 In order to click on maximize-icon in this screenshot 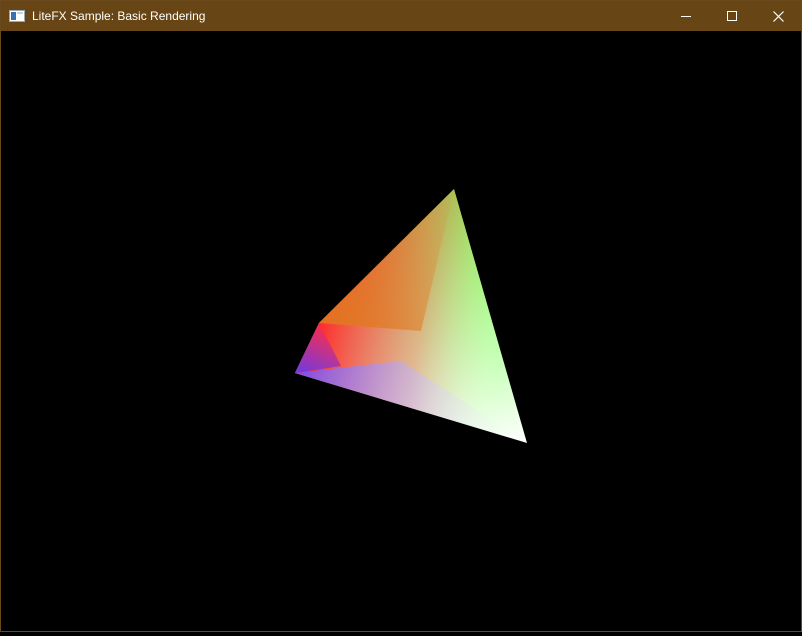, I will do `click(732, 16)`.